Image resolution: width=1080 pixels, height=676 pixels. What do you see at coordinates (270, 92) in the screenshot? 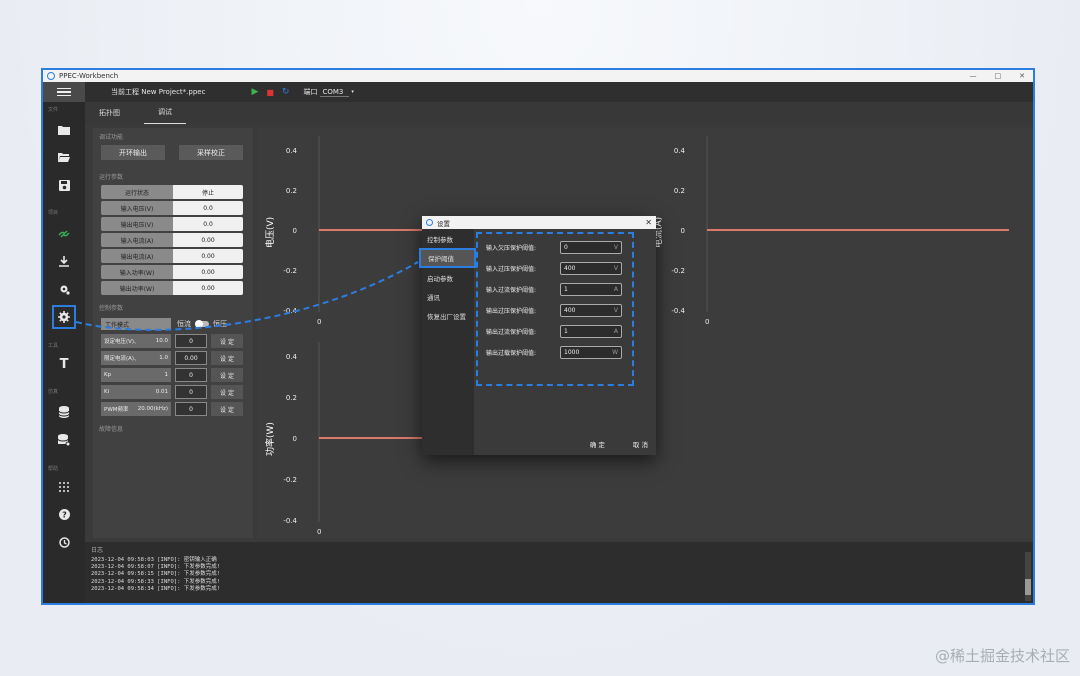
I see `stop-button: ■` at bounding box center [270, 92].